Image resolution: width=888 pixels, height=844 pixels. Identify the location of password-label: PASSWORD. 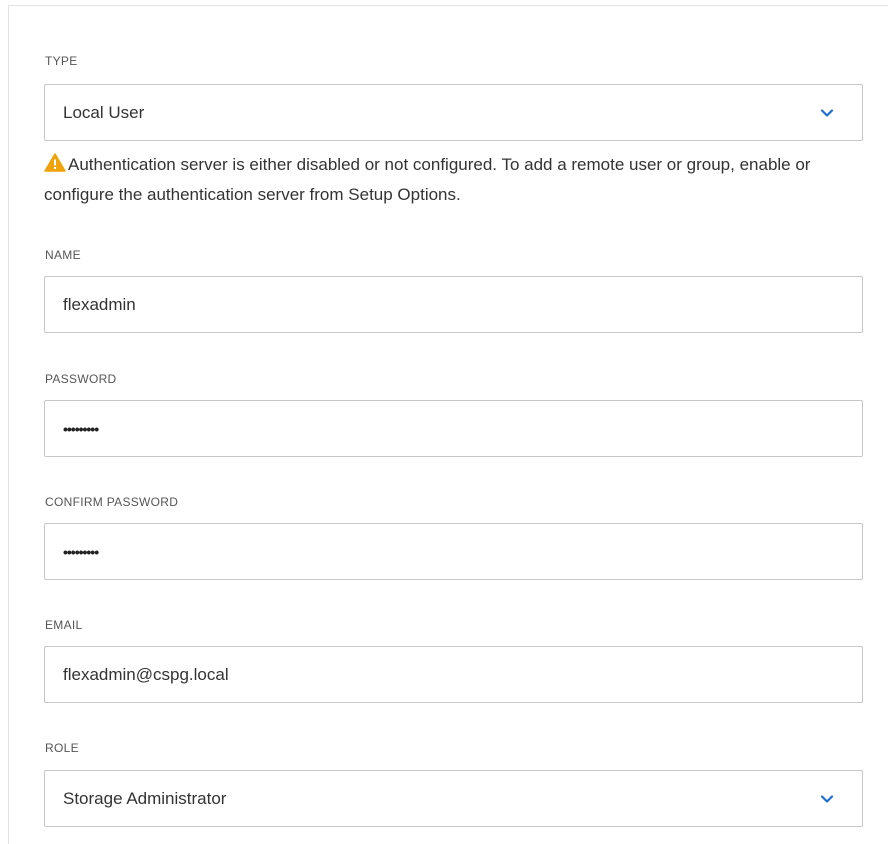
(81, 379).